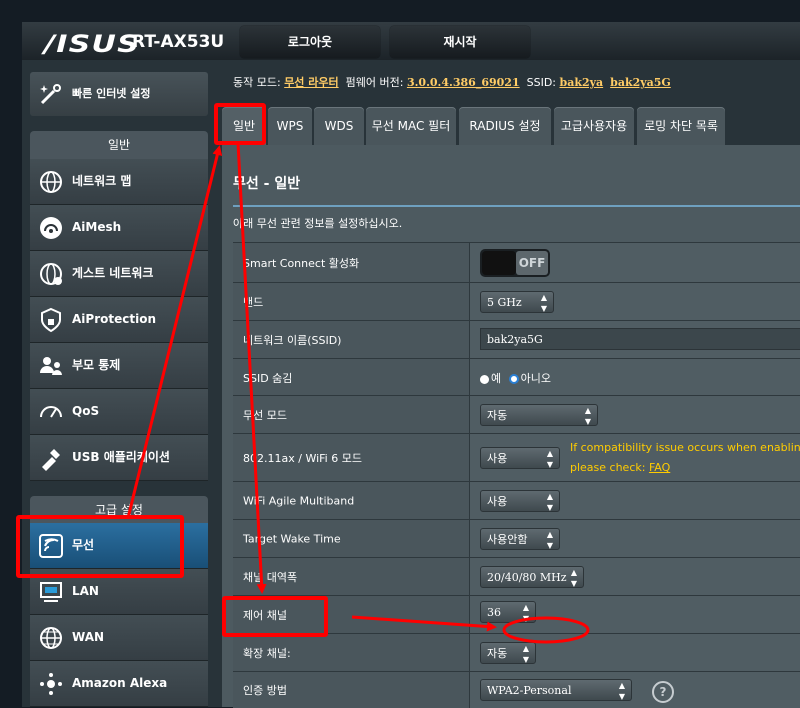 Image resolution: width=800 pixels, height=708 pixels. What do you see at coordinates (608, 467) in the screenshot?
I see `warning-text: please check:` at bounding box center [608, 467].